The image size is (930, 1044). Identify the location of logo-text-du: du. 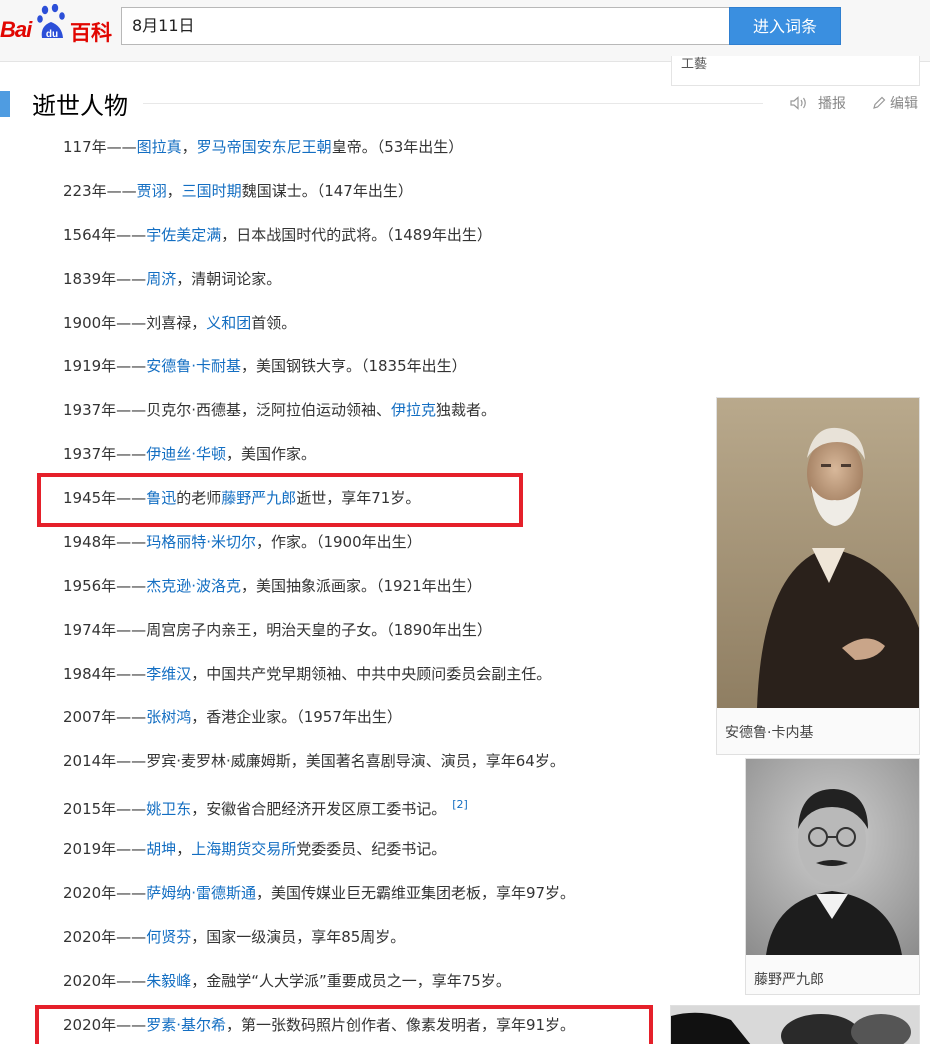
(52, 34).